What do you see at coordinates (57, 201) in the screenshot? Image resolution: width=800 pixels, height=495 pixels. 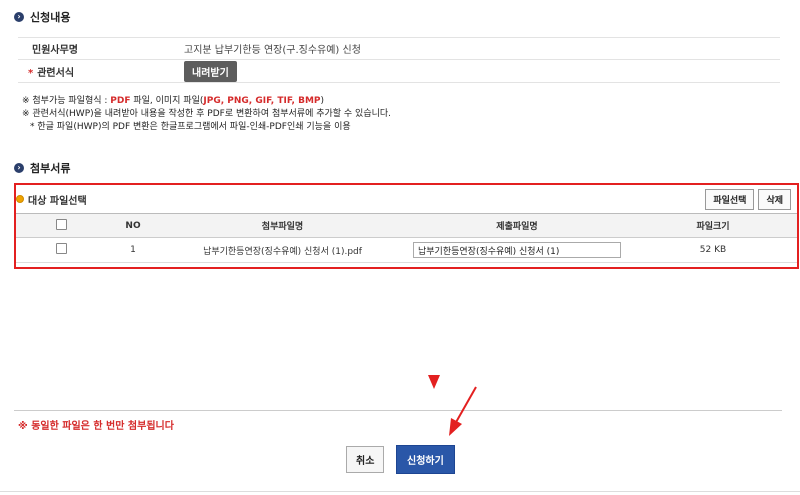 I see `file-select-title-text: 대상 파일선택` at bounding box center [57, 201].